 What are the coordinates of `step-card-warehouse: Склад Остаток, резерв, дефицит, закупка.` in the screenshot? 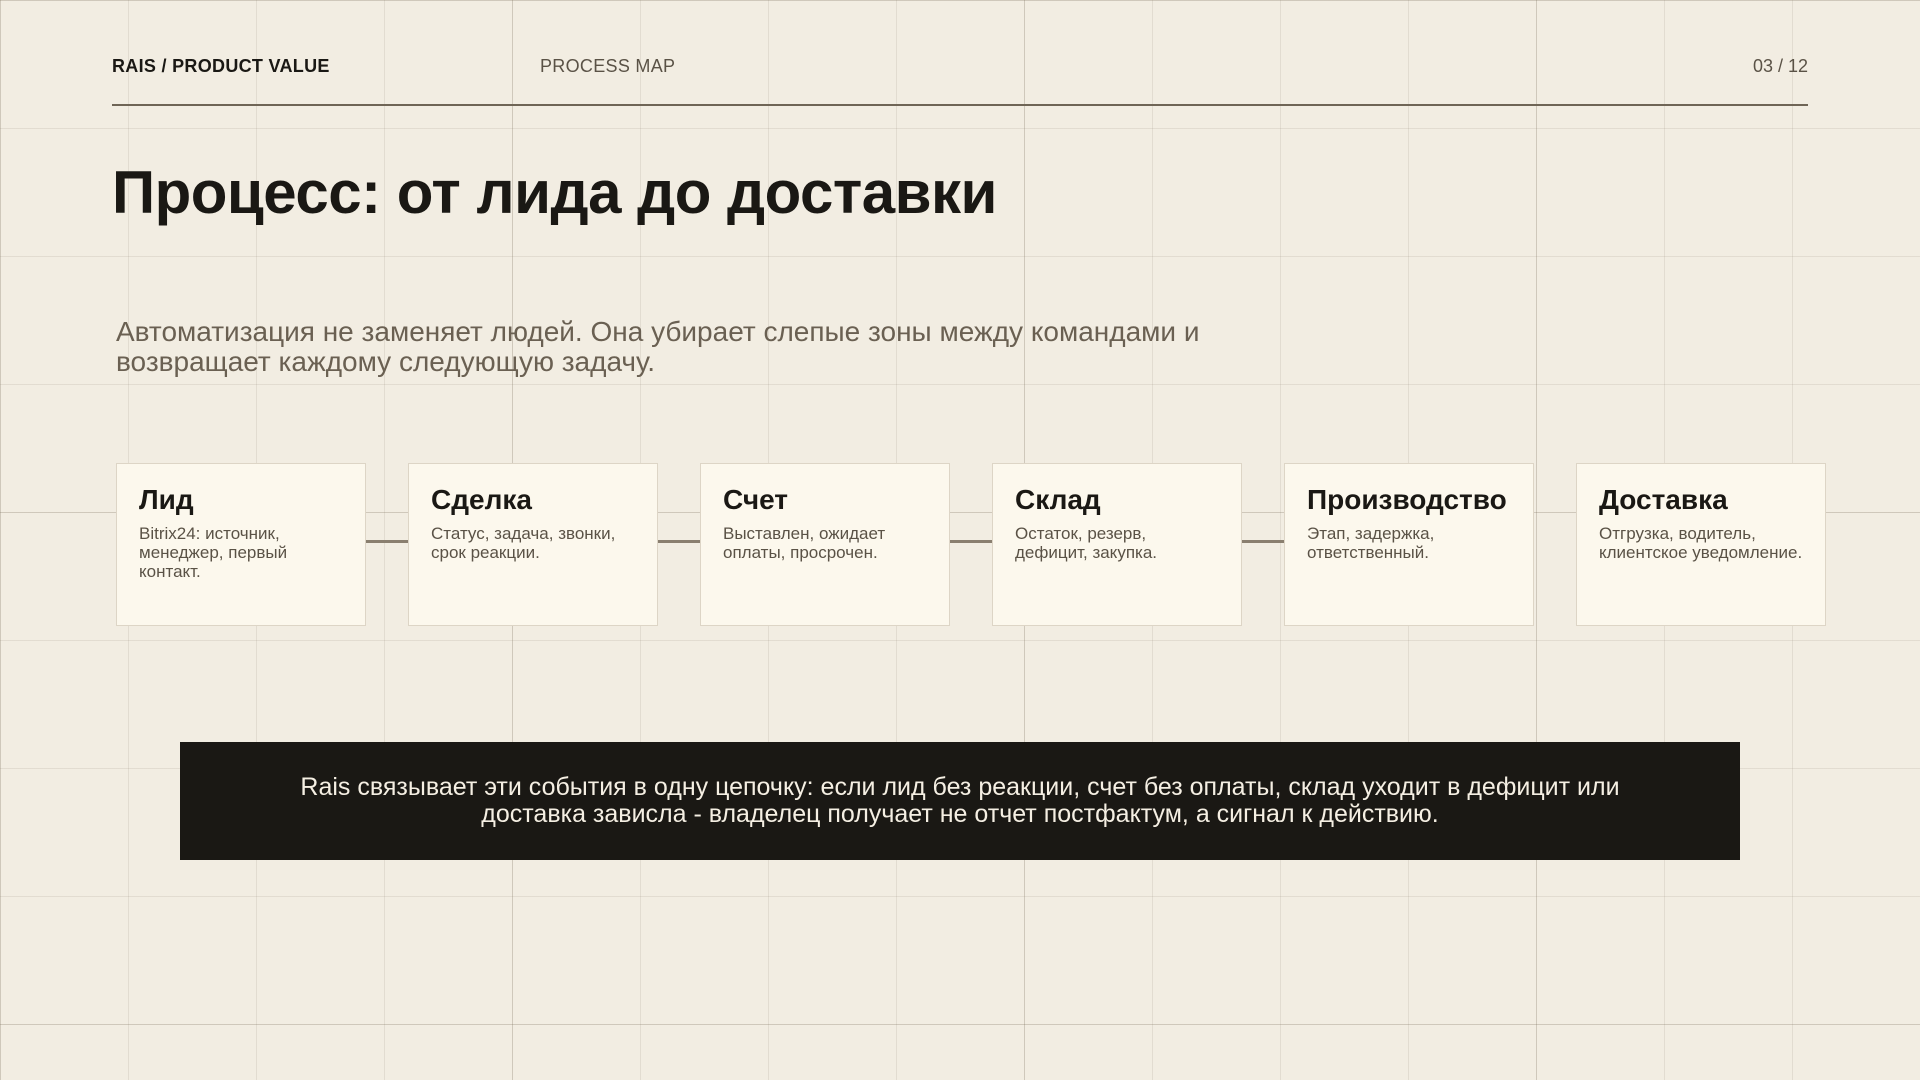 It's located at (1117, 544).